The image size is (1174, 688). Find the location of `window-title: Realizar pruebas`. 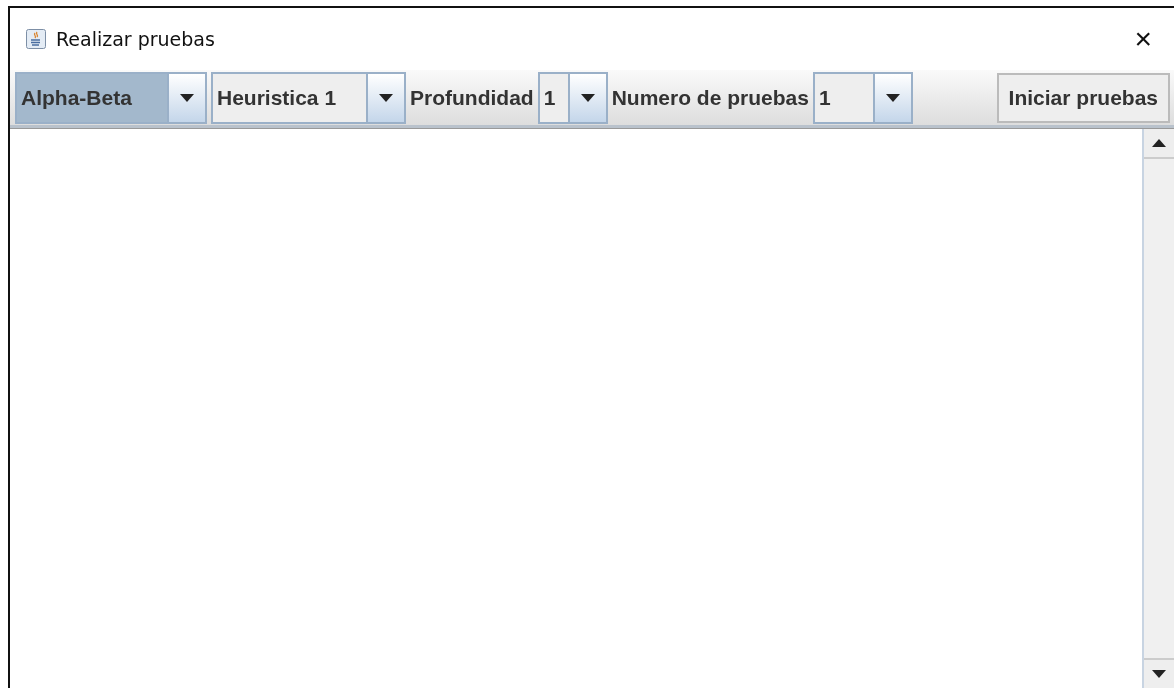

window-title: Realizar pruebas is located at coordinates (135, 39).